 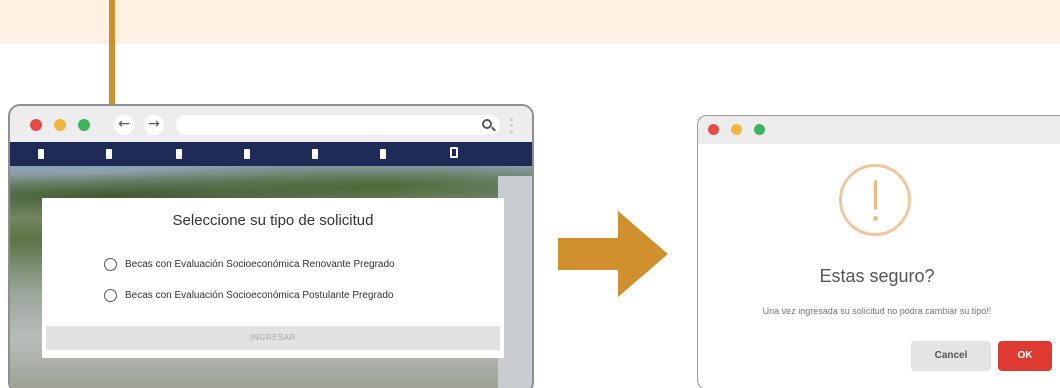 I want to click on ingresar-button: INGRESAR, so click(x=273, y=338).